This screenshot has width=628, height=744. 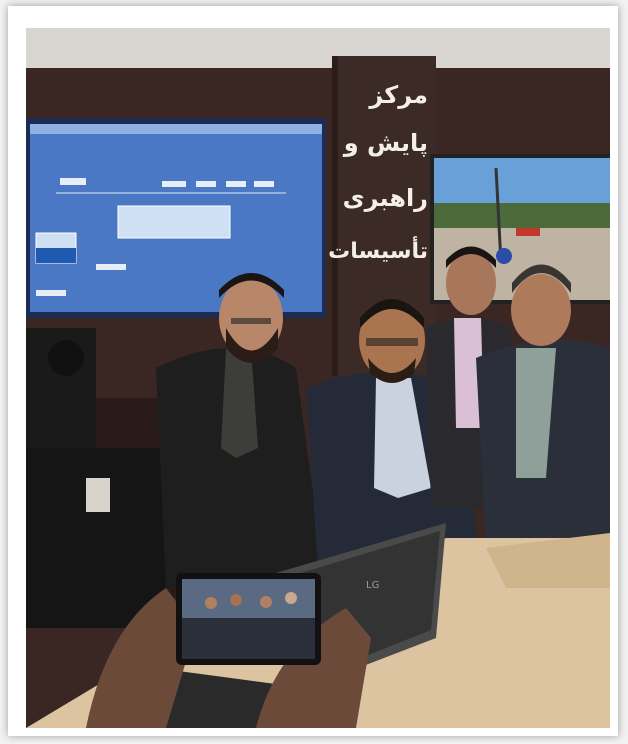 I want to click on banner-line-2: پایش و, so click(x=385, y=143).